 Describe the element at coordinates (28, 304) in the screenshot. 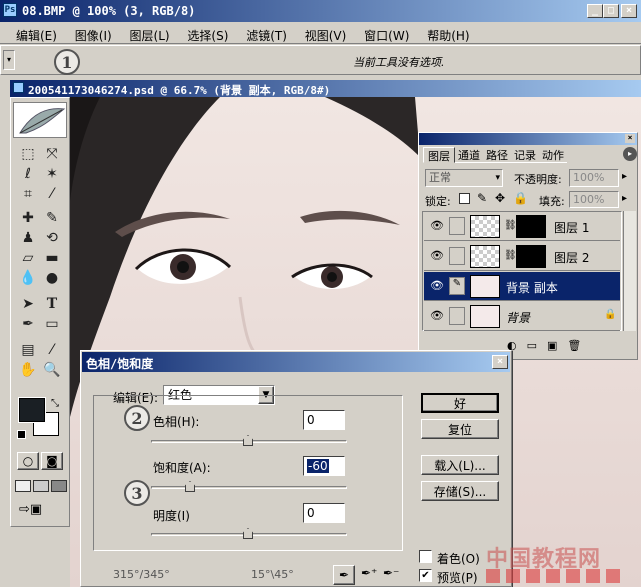

I see `path-select-icon: ➤` at that location.